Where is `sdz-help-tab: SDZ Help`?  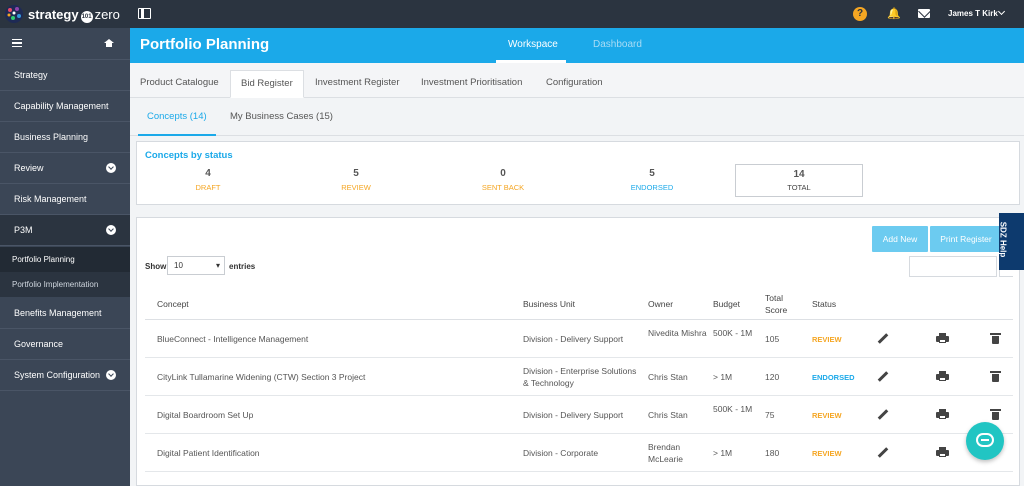
sdz-help-tab: SDZ Help is located at coordinates (1011, 241).